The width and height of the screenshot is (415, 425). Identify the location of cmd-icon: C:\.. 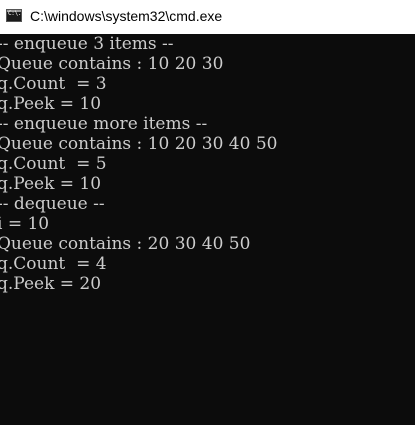
(14, 15).